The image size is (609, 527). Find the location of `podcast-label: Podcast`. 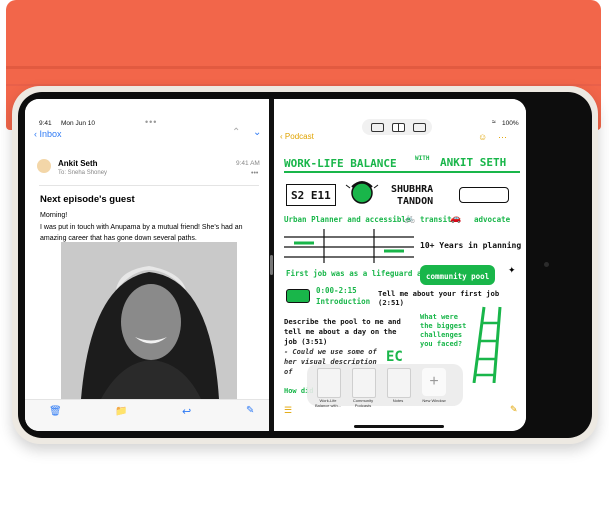

podcast-label: Podcast is located at coordinates (299, 136).